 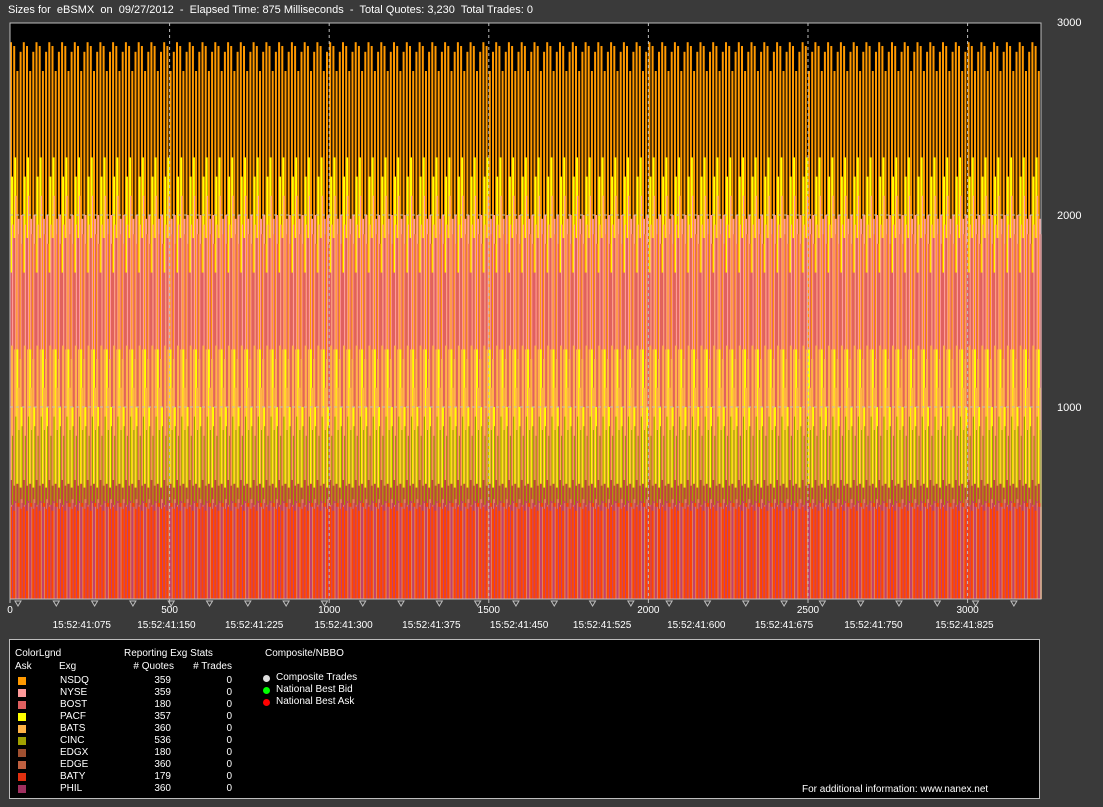 What do you see at coordinates (74, 704) in the screenshot?
I see `legend-exg-name: BOST` at bounding box center [74, 704].